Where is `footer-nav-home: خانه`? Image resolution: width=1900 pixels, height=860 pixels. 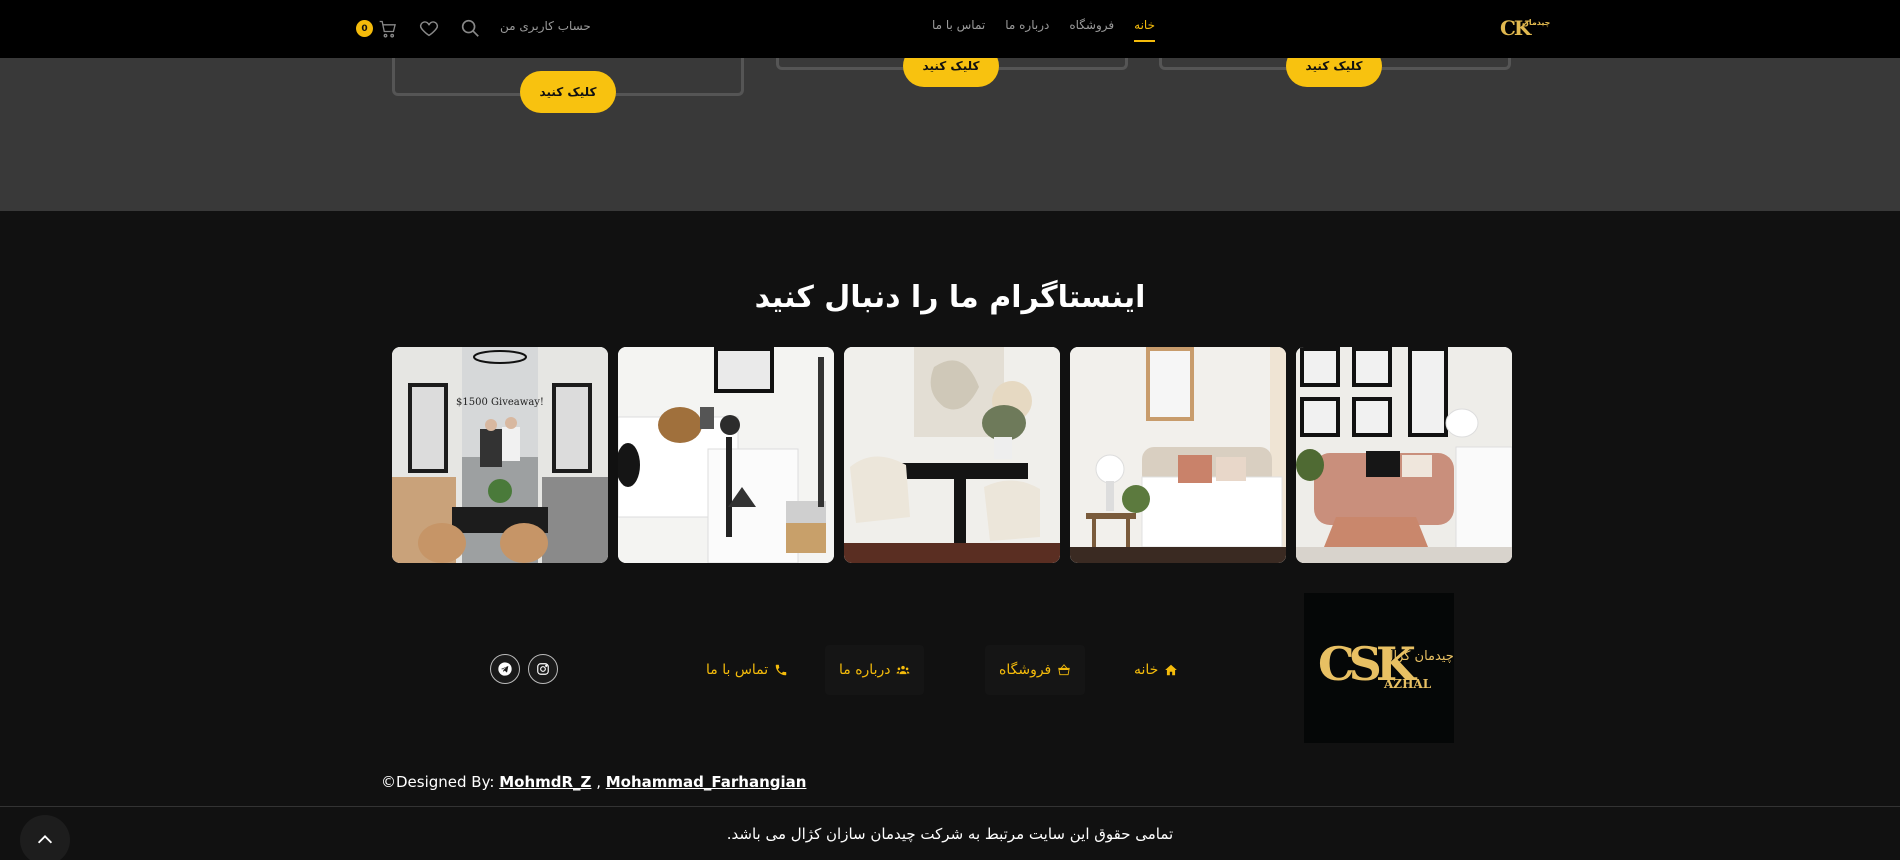
footer-nav-home: خانه is located at coordinates (1156, 670).